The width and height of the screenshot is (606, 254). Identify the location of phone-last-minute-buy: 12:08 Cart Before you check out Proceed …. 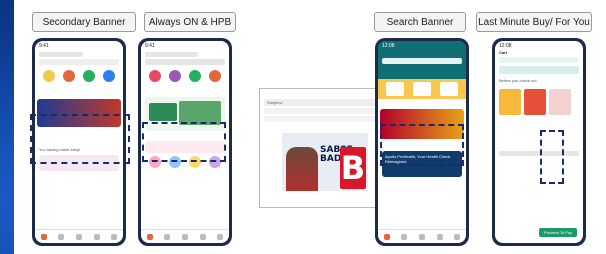
(539, 142).